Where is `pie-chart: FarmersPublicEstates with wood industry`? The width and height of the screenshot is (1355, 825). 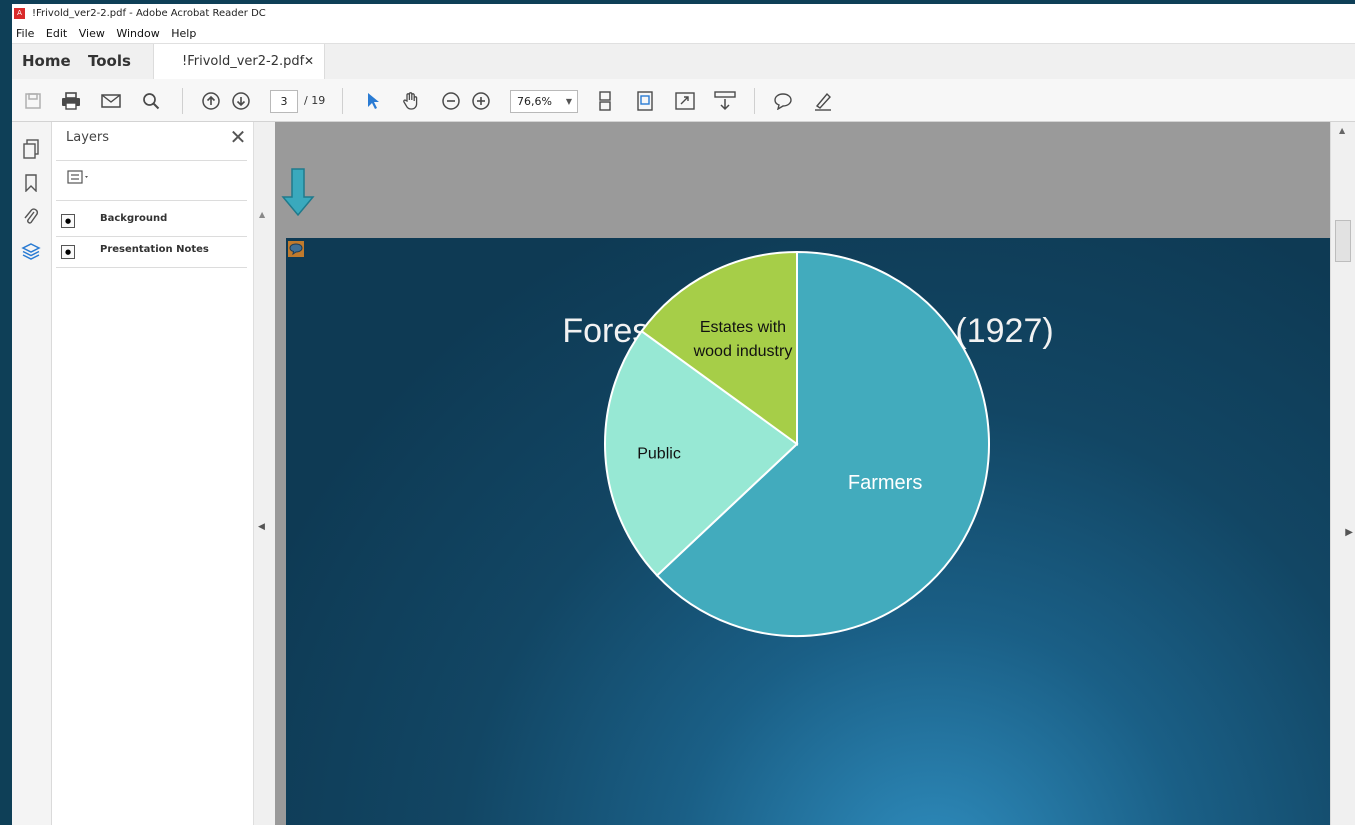 pie-chart: FarmersPublicEstates with wood industry is located at coordinates (797, 443).